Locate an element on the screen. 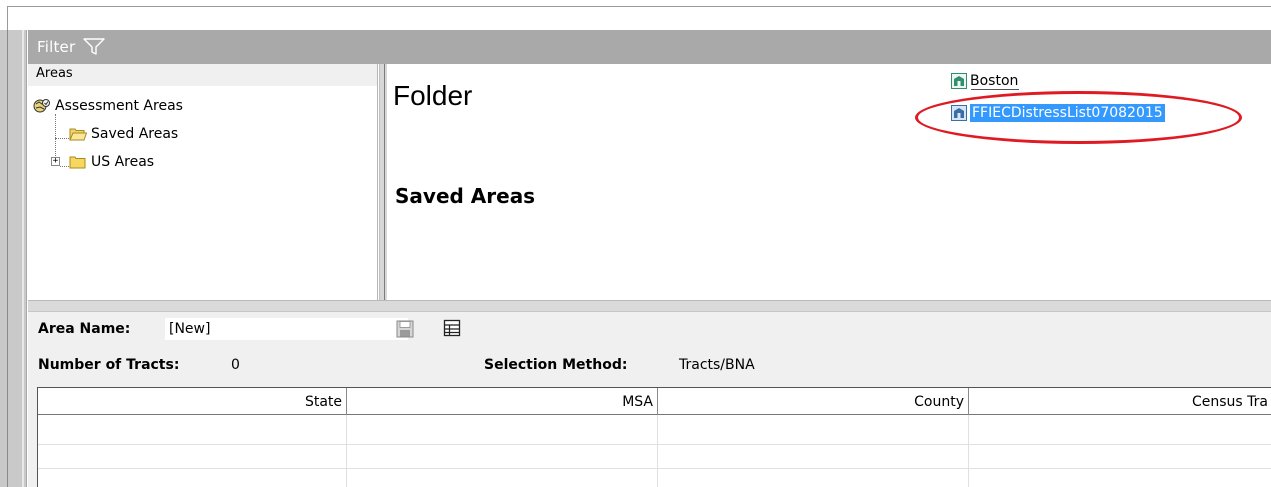 This screenshot has width=1271, height=487. tree-item-assessment-areas: Assessment Areas is located at coordinates (202, 106).